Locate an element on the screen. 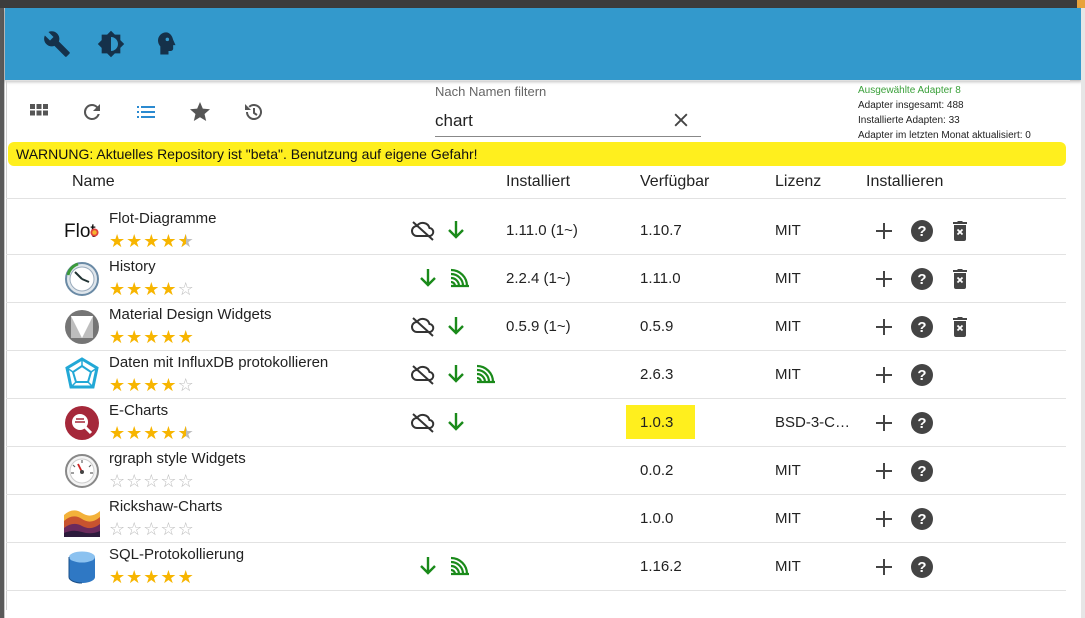 The height and width of the screenshot is (618, 1085). sql-database-logo is located at coordinates (81, 567).